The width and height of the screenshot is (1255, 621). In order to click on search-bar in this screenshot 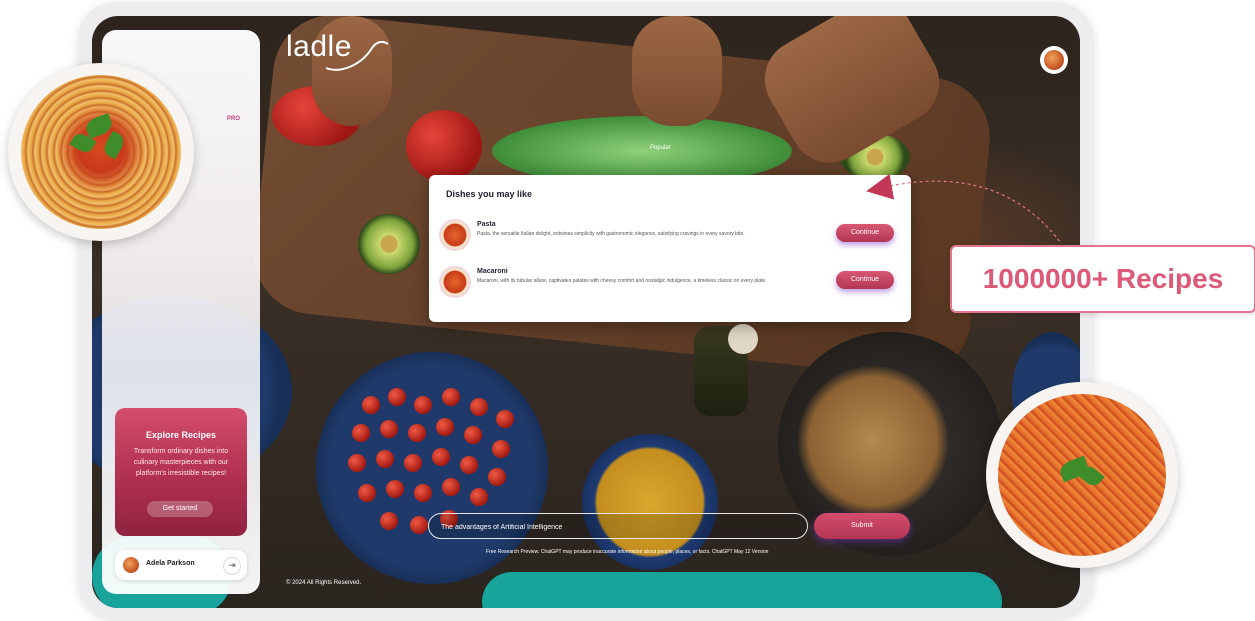, I will do `click(618, 526)`.